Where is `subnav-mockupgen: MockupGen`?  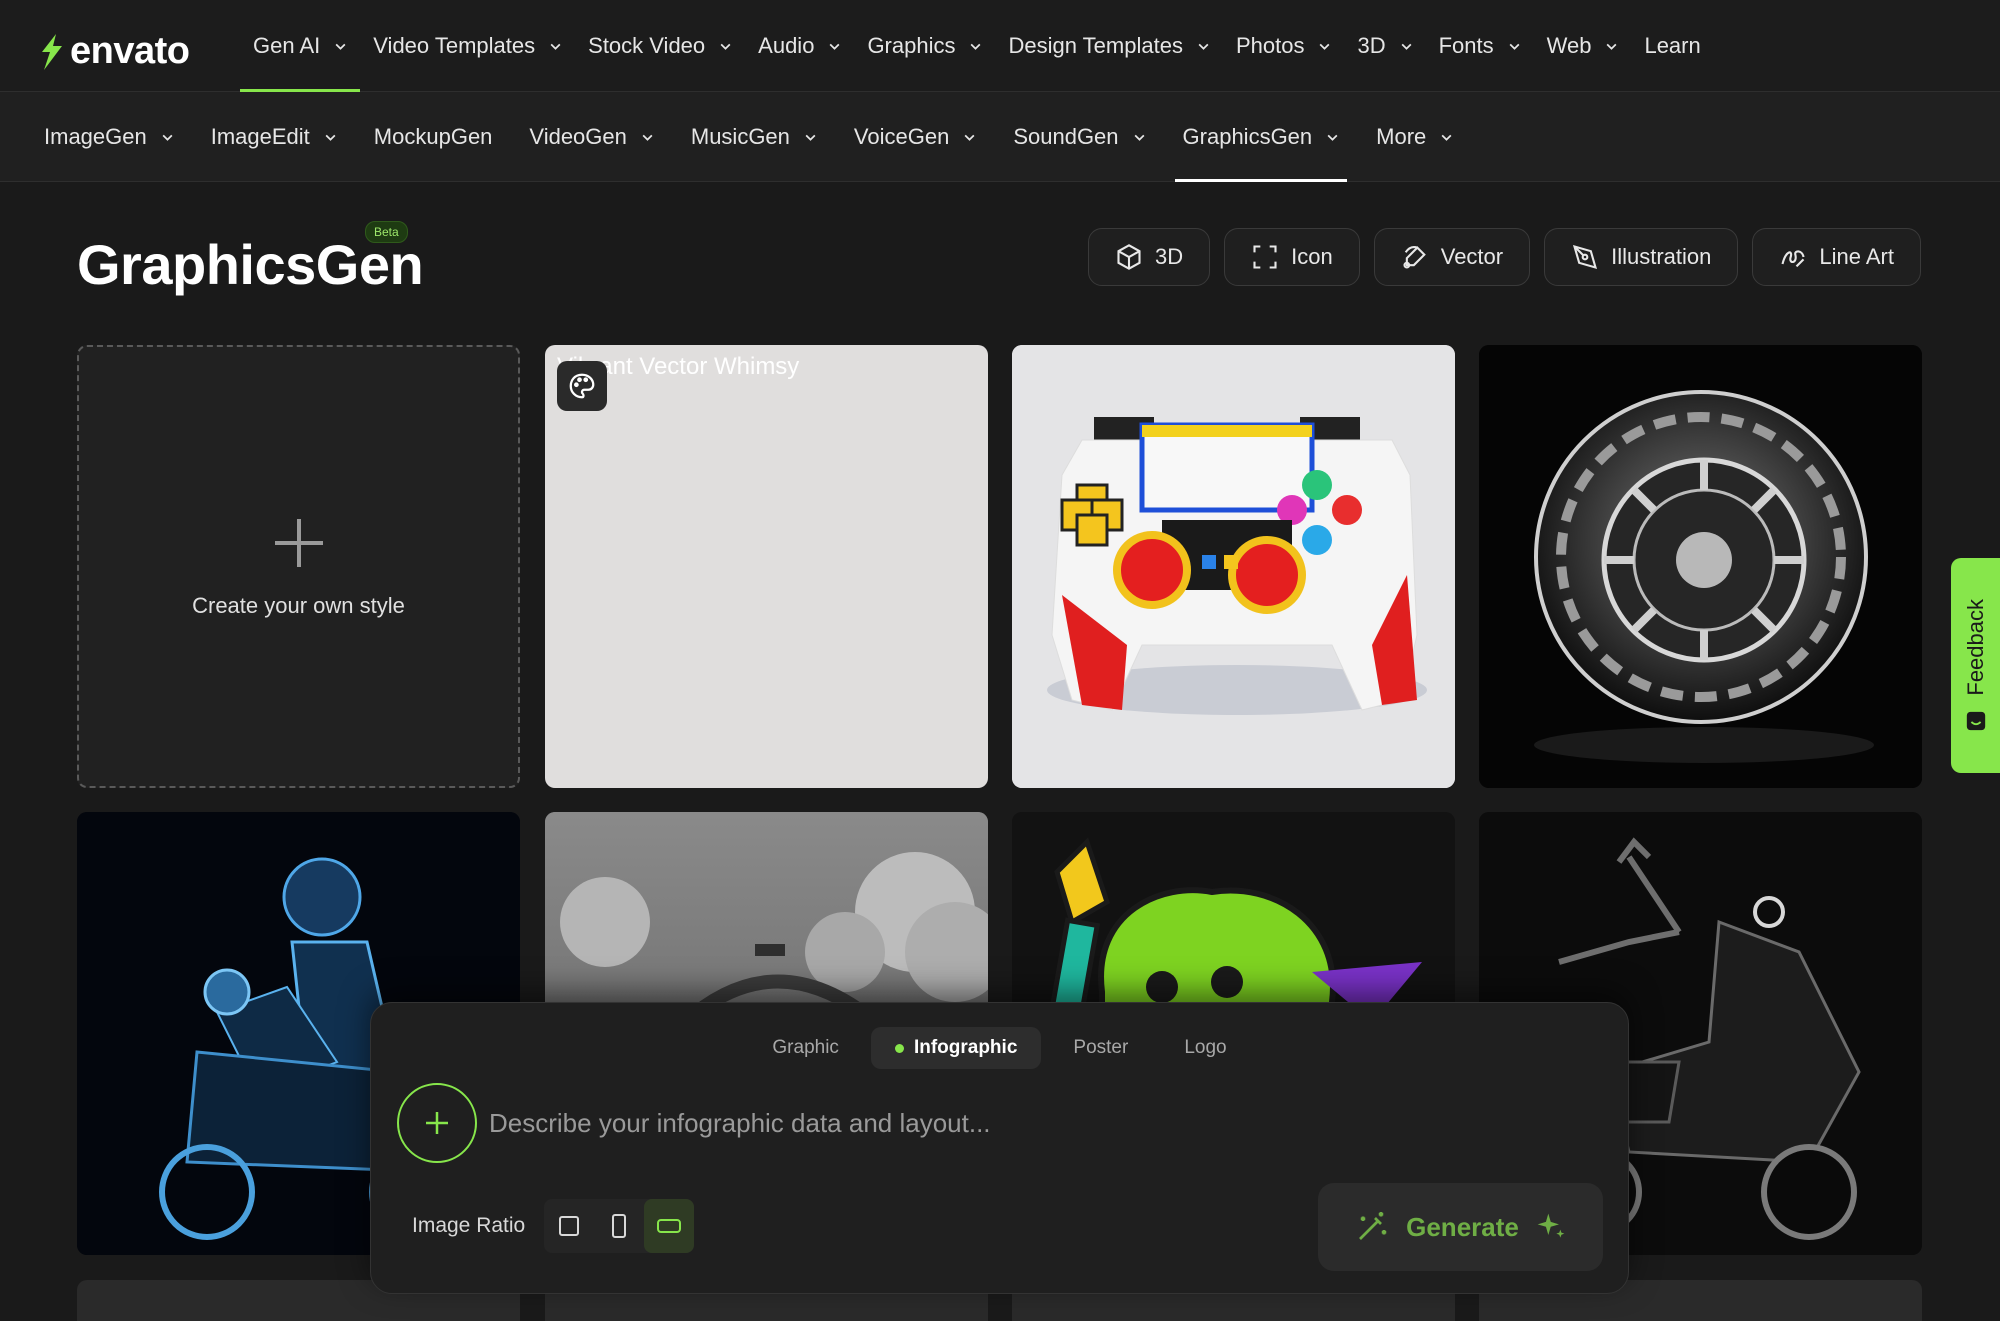 subnav-mockupgen: MockupGen is located at coordinates (433, 137).